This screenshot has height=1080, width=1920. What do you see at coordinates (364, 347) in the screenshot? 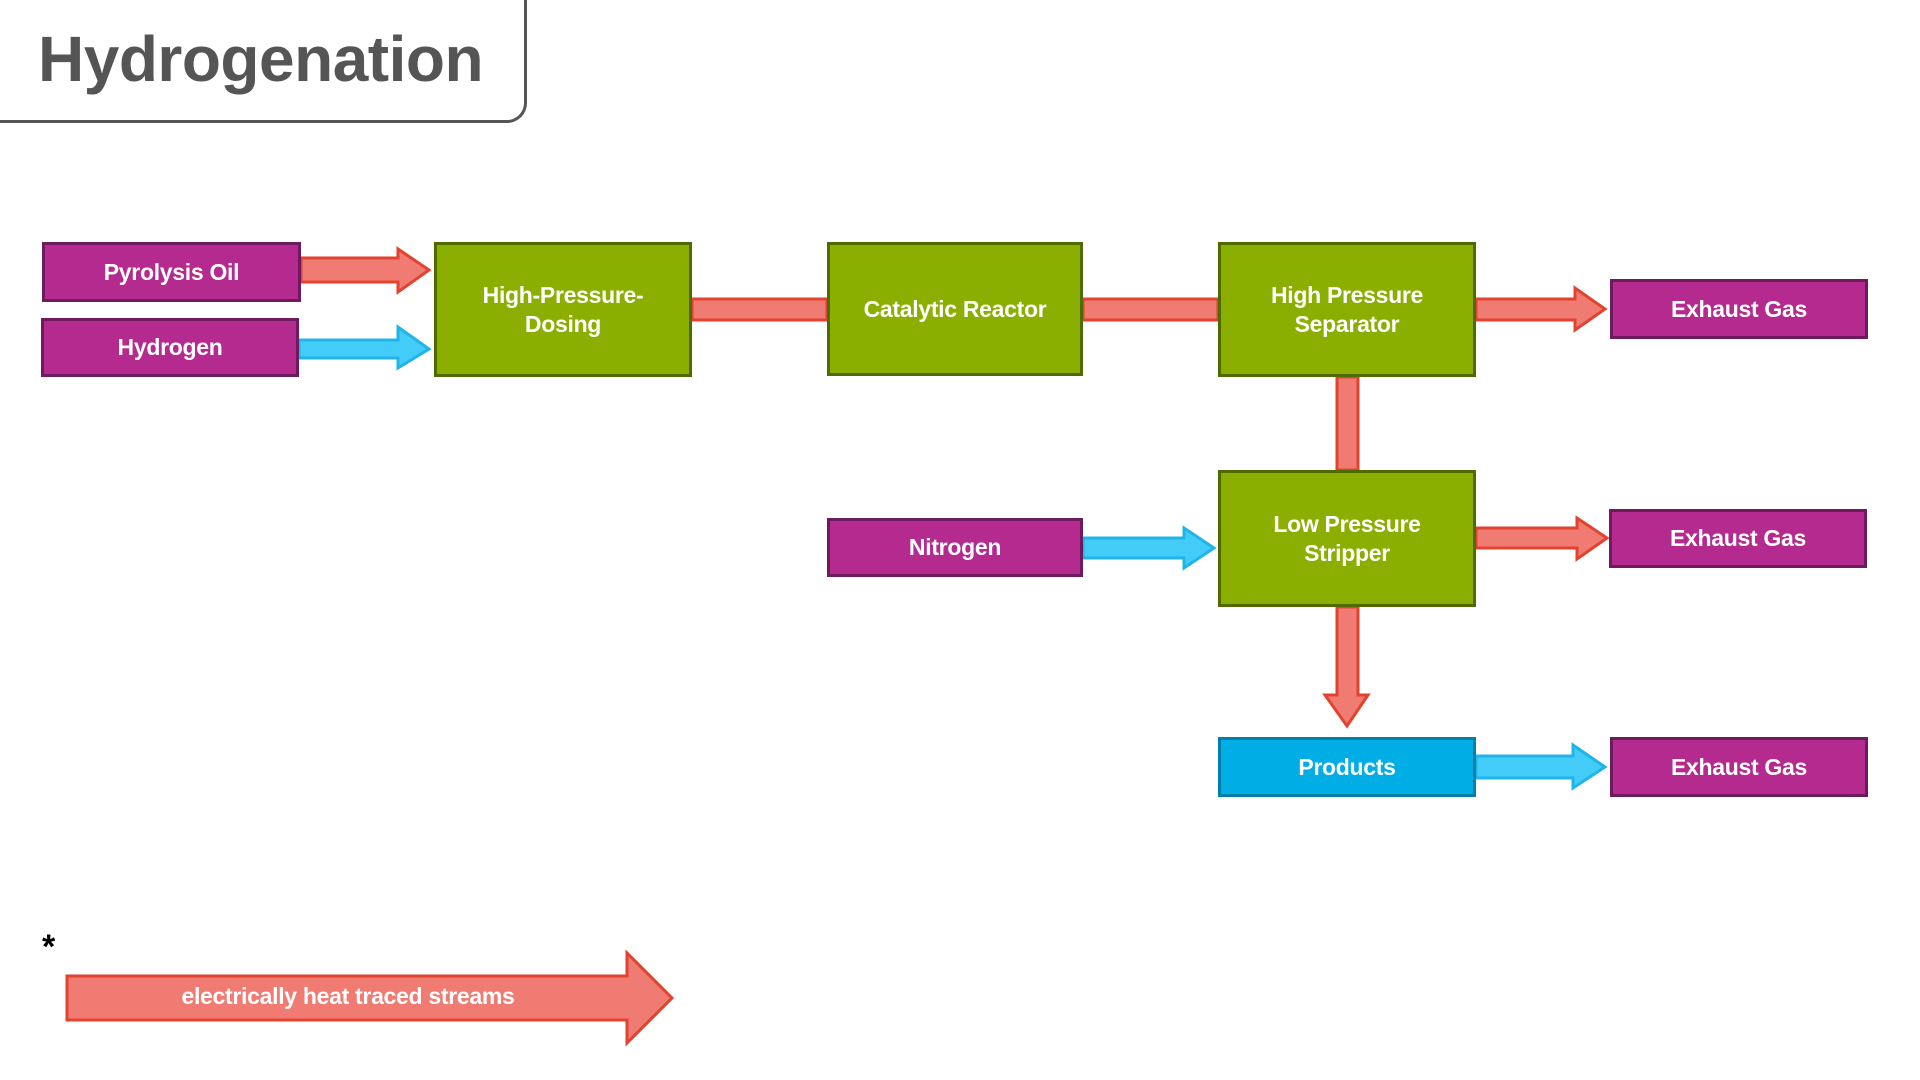
I see `edge-hydrogen-to-dosing-arrow` at bounding box center [364, 347].